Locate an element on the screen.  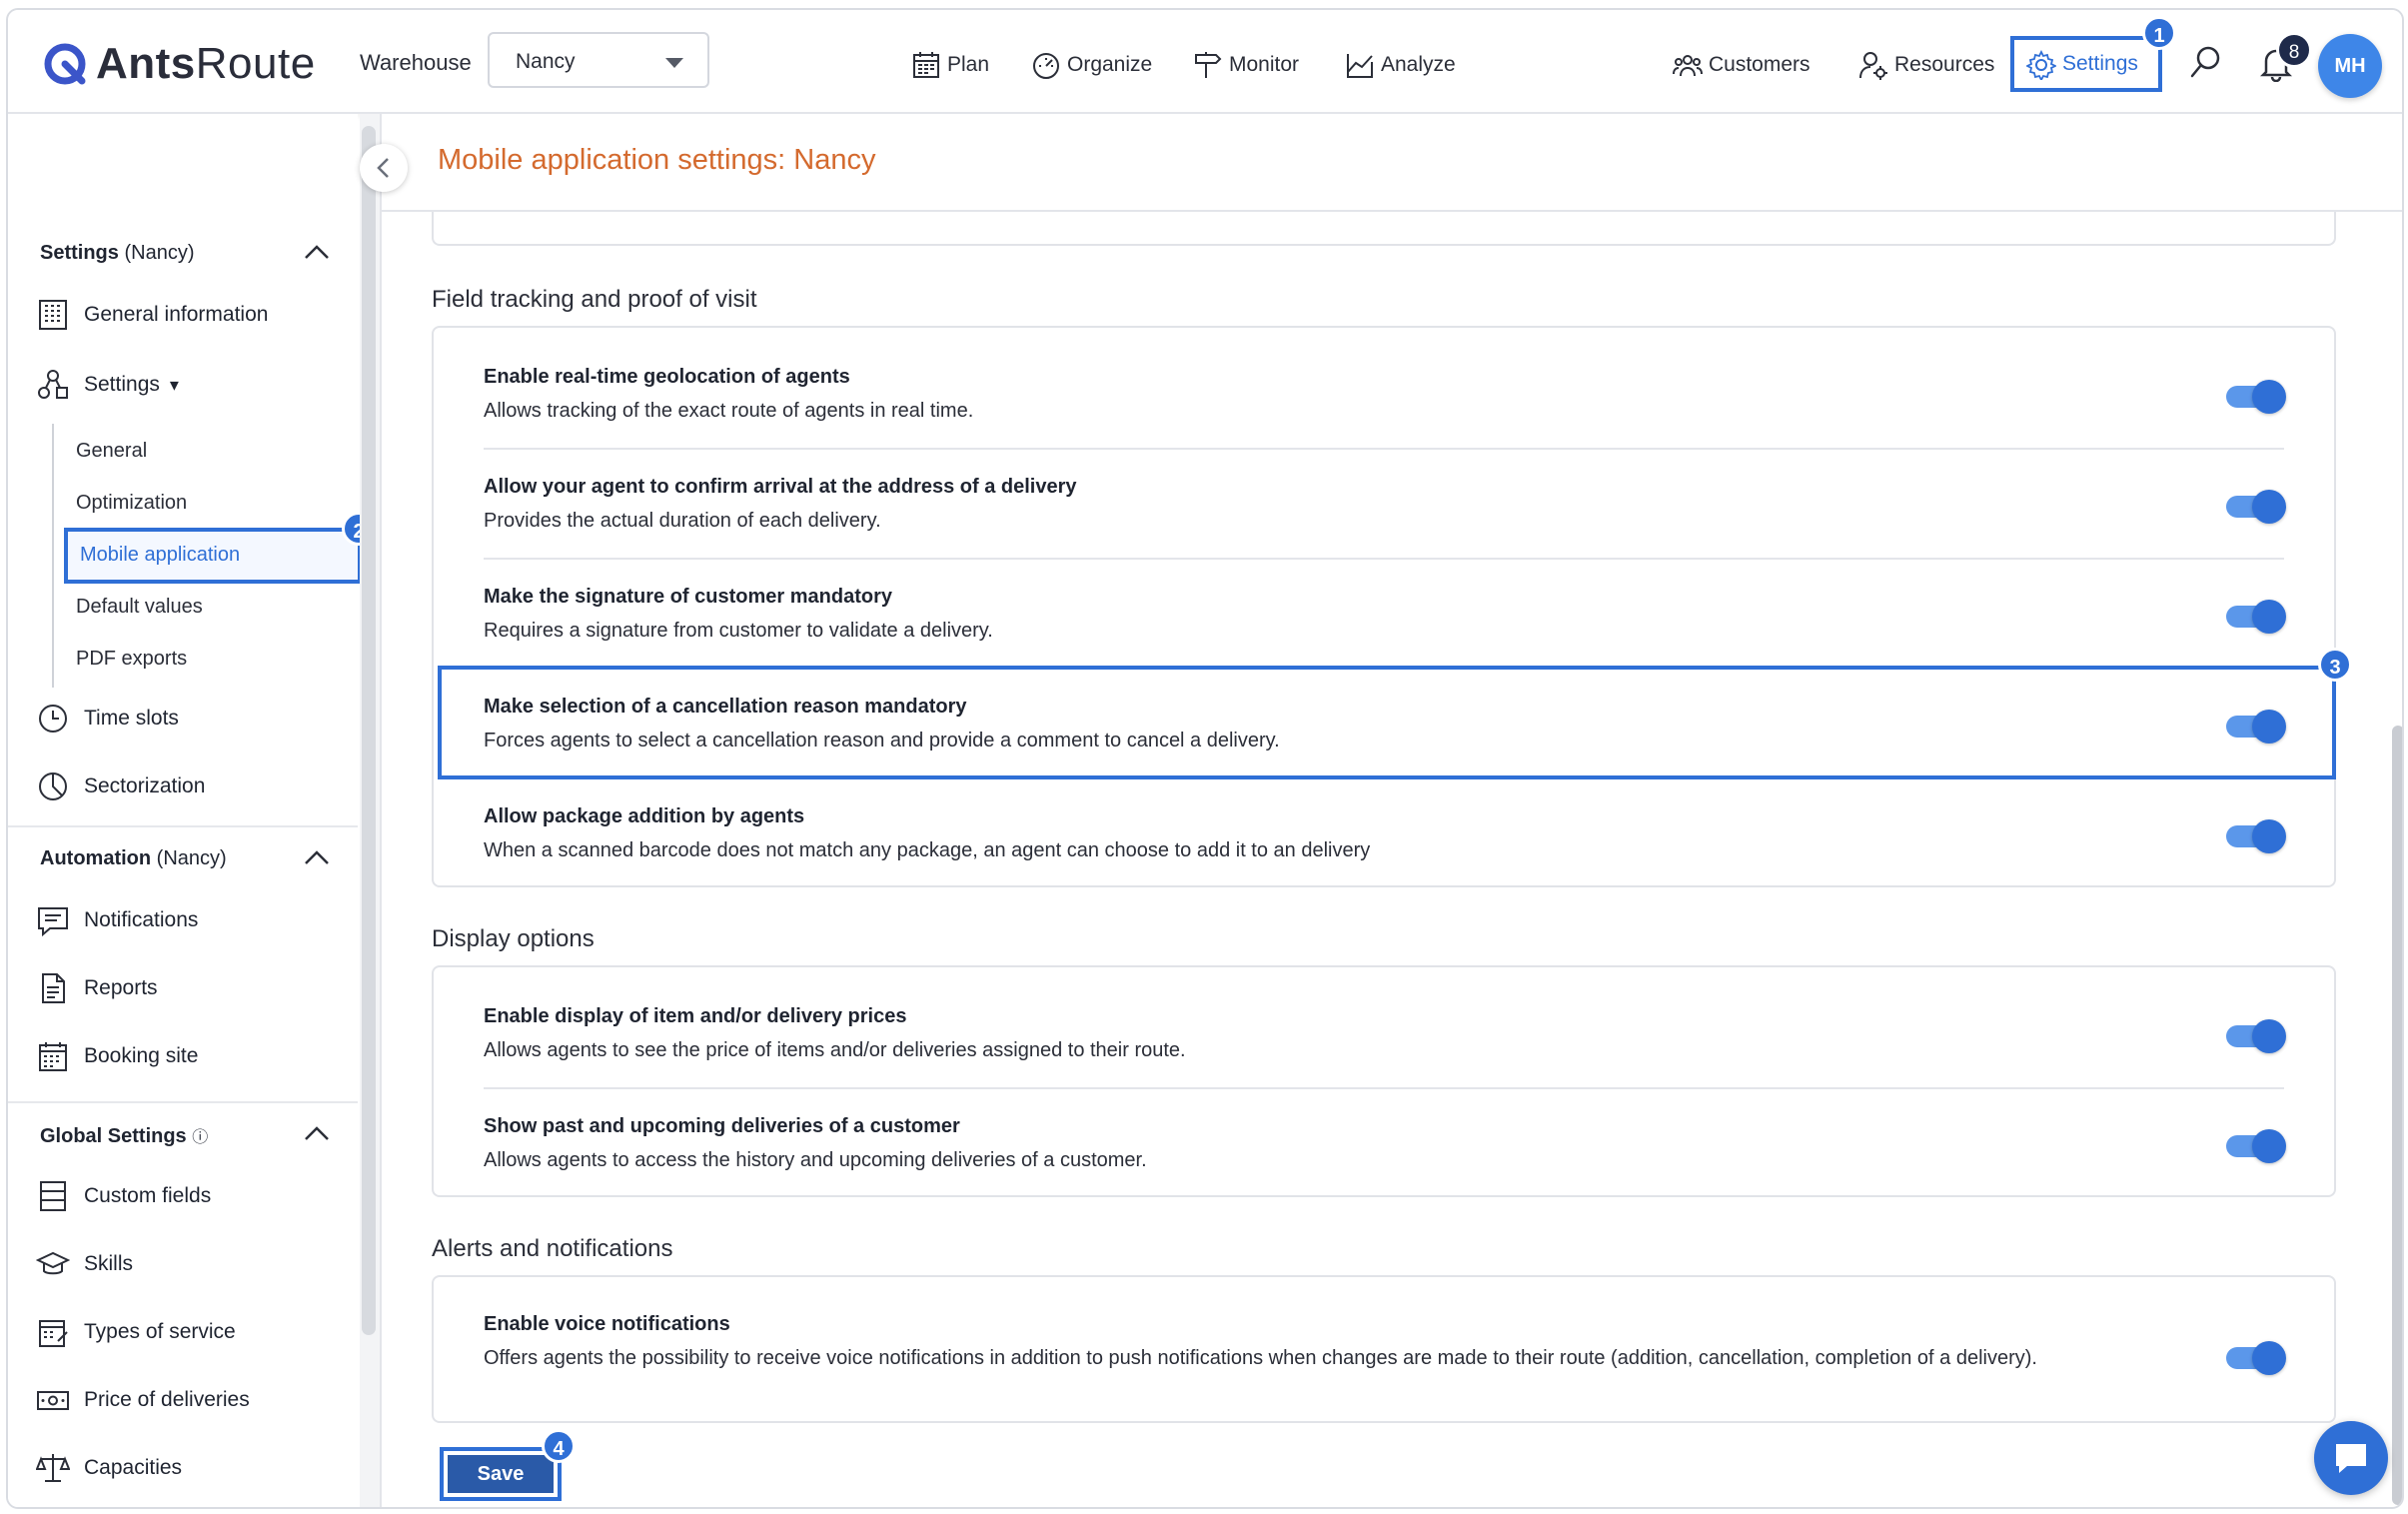
gauge-icon is located at coordinates (1046, 66).